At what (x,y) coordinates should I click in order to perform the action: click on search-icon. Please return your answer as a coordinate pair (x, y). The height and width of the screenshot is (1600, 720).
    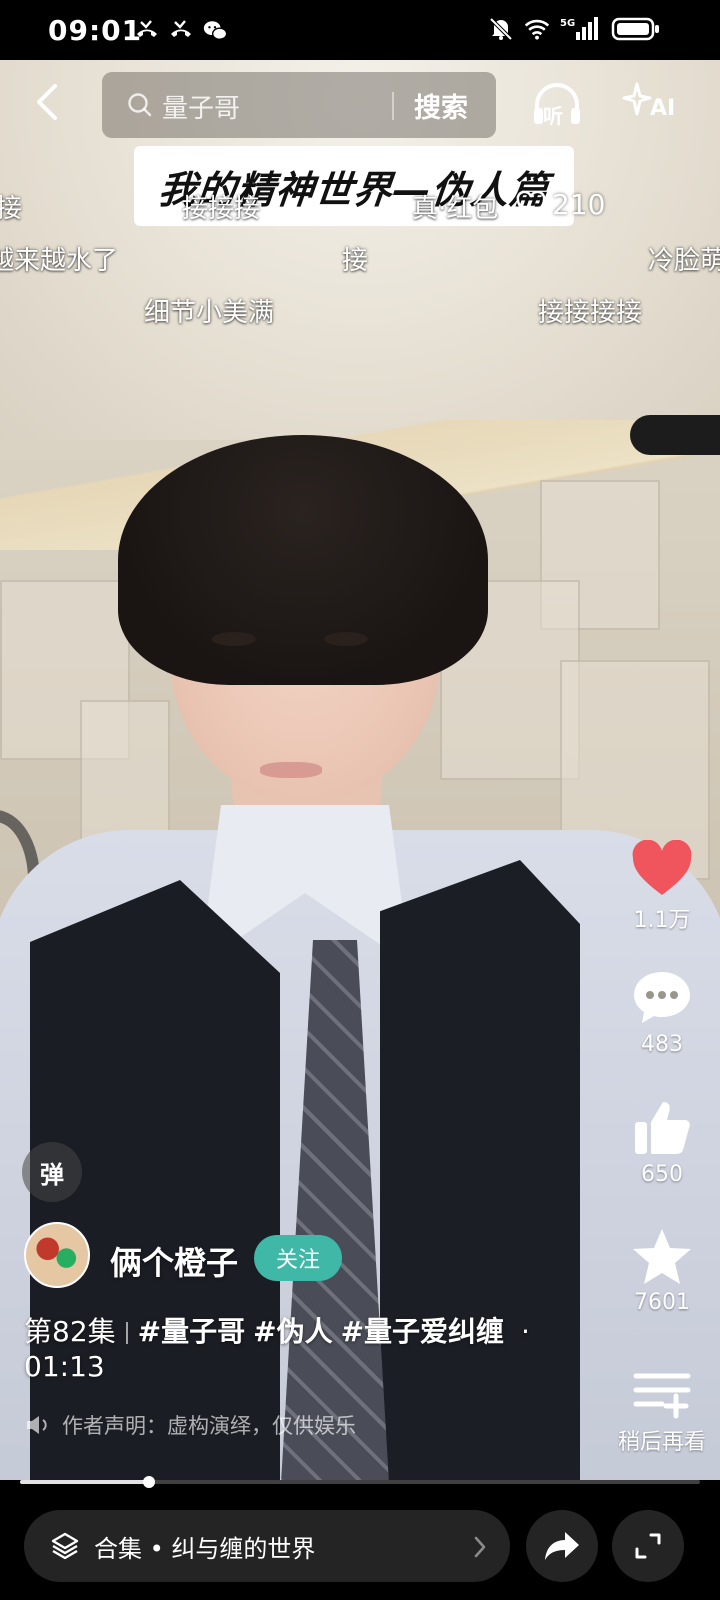
    Looking at the image, I should click on (140, 105).